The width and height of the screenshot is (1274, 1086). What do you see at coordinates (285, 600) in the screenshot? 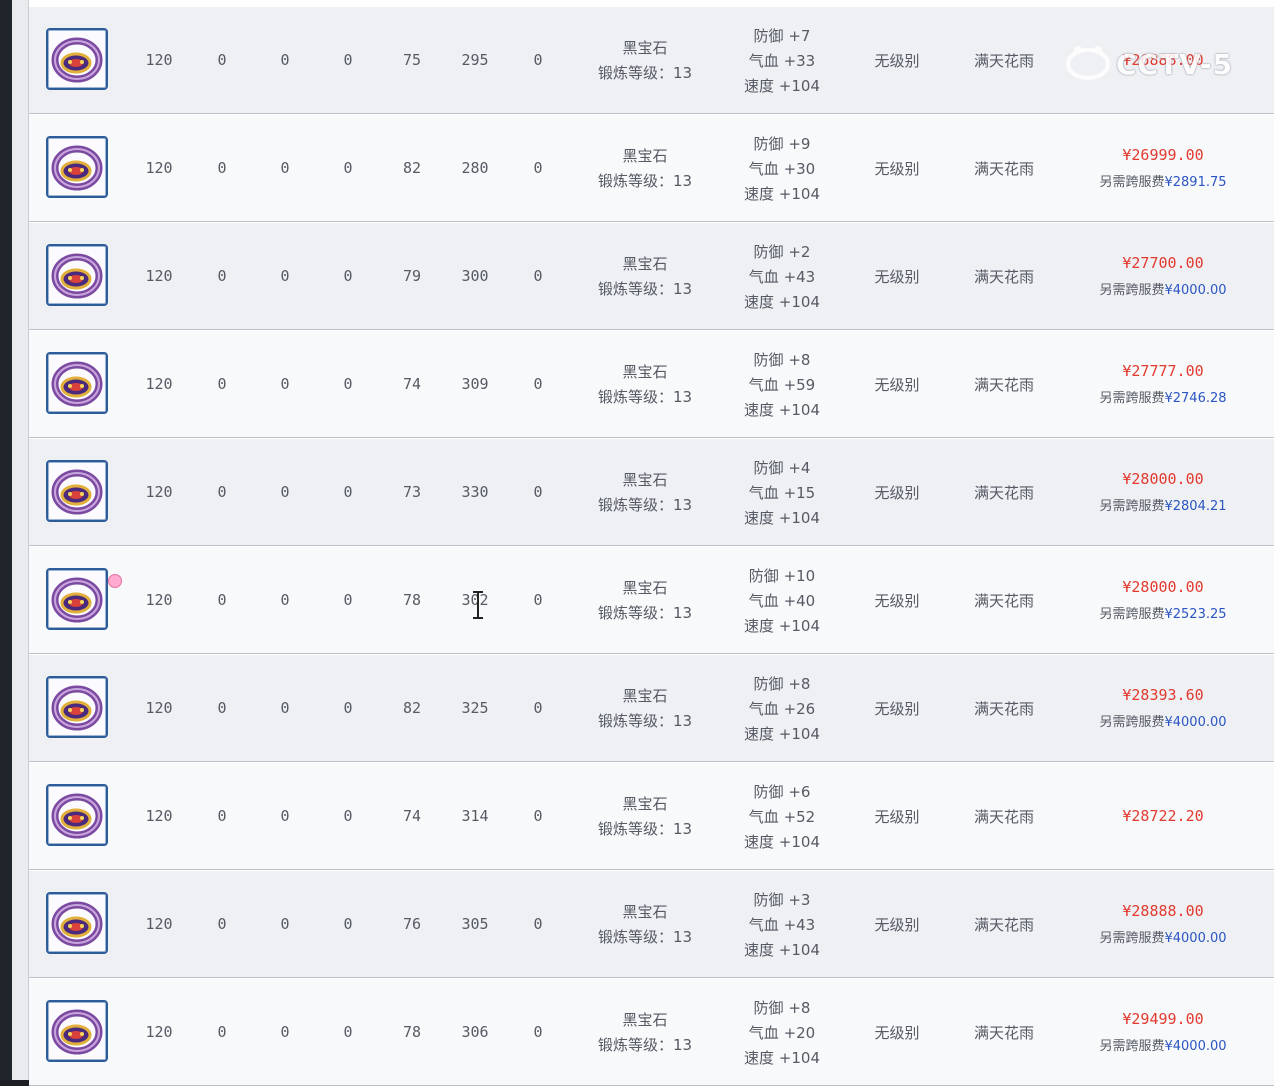
I see `attr-value-2: 0` at bounding box center [285, 600].